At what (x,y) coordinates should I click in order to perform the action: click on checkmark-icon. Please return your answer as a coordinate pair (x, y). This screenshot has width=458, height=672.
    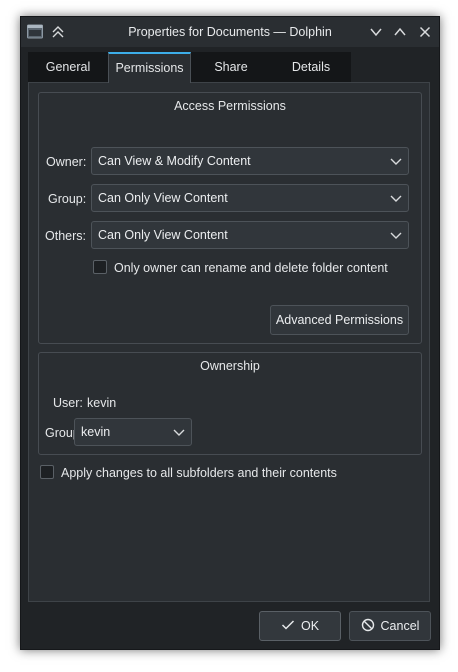
    Looking at the image, I should click on (287, 625).